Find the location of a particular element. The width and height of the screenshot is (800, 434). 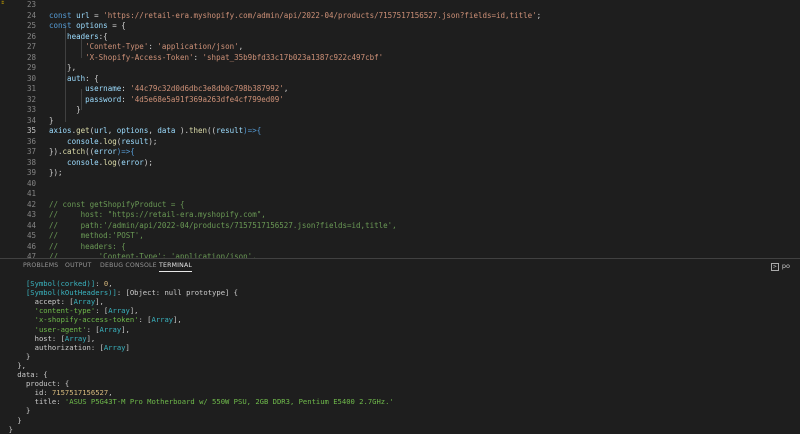

line-number: 27 is located at coordinates (31, 46).